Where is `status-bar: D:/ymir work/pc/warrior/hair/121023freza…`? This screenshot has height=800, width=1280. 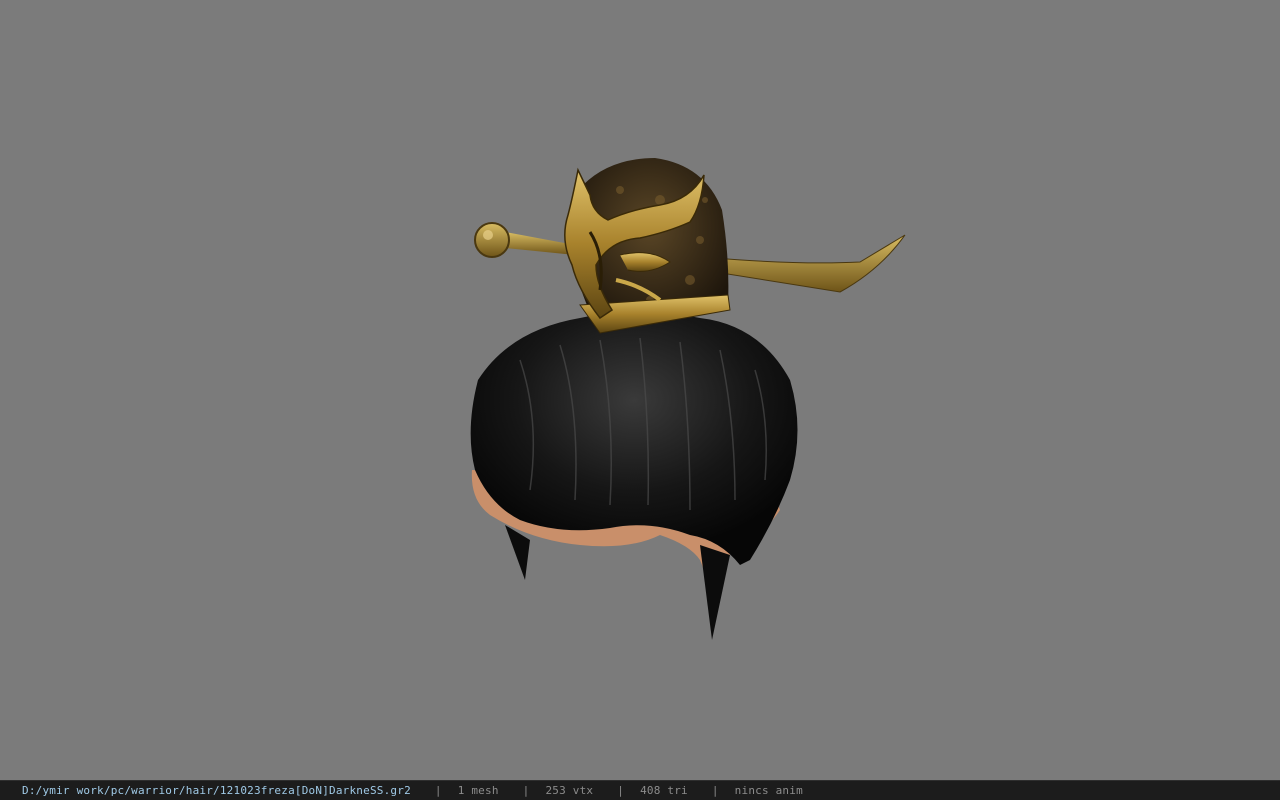 status-bar: D:/ymir work/pc/warrior/hair/121023freza… is located at coordinates (640, 790).